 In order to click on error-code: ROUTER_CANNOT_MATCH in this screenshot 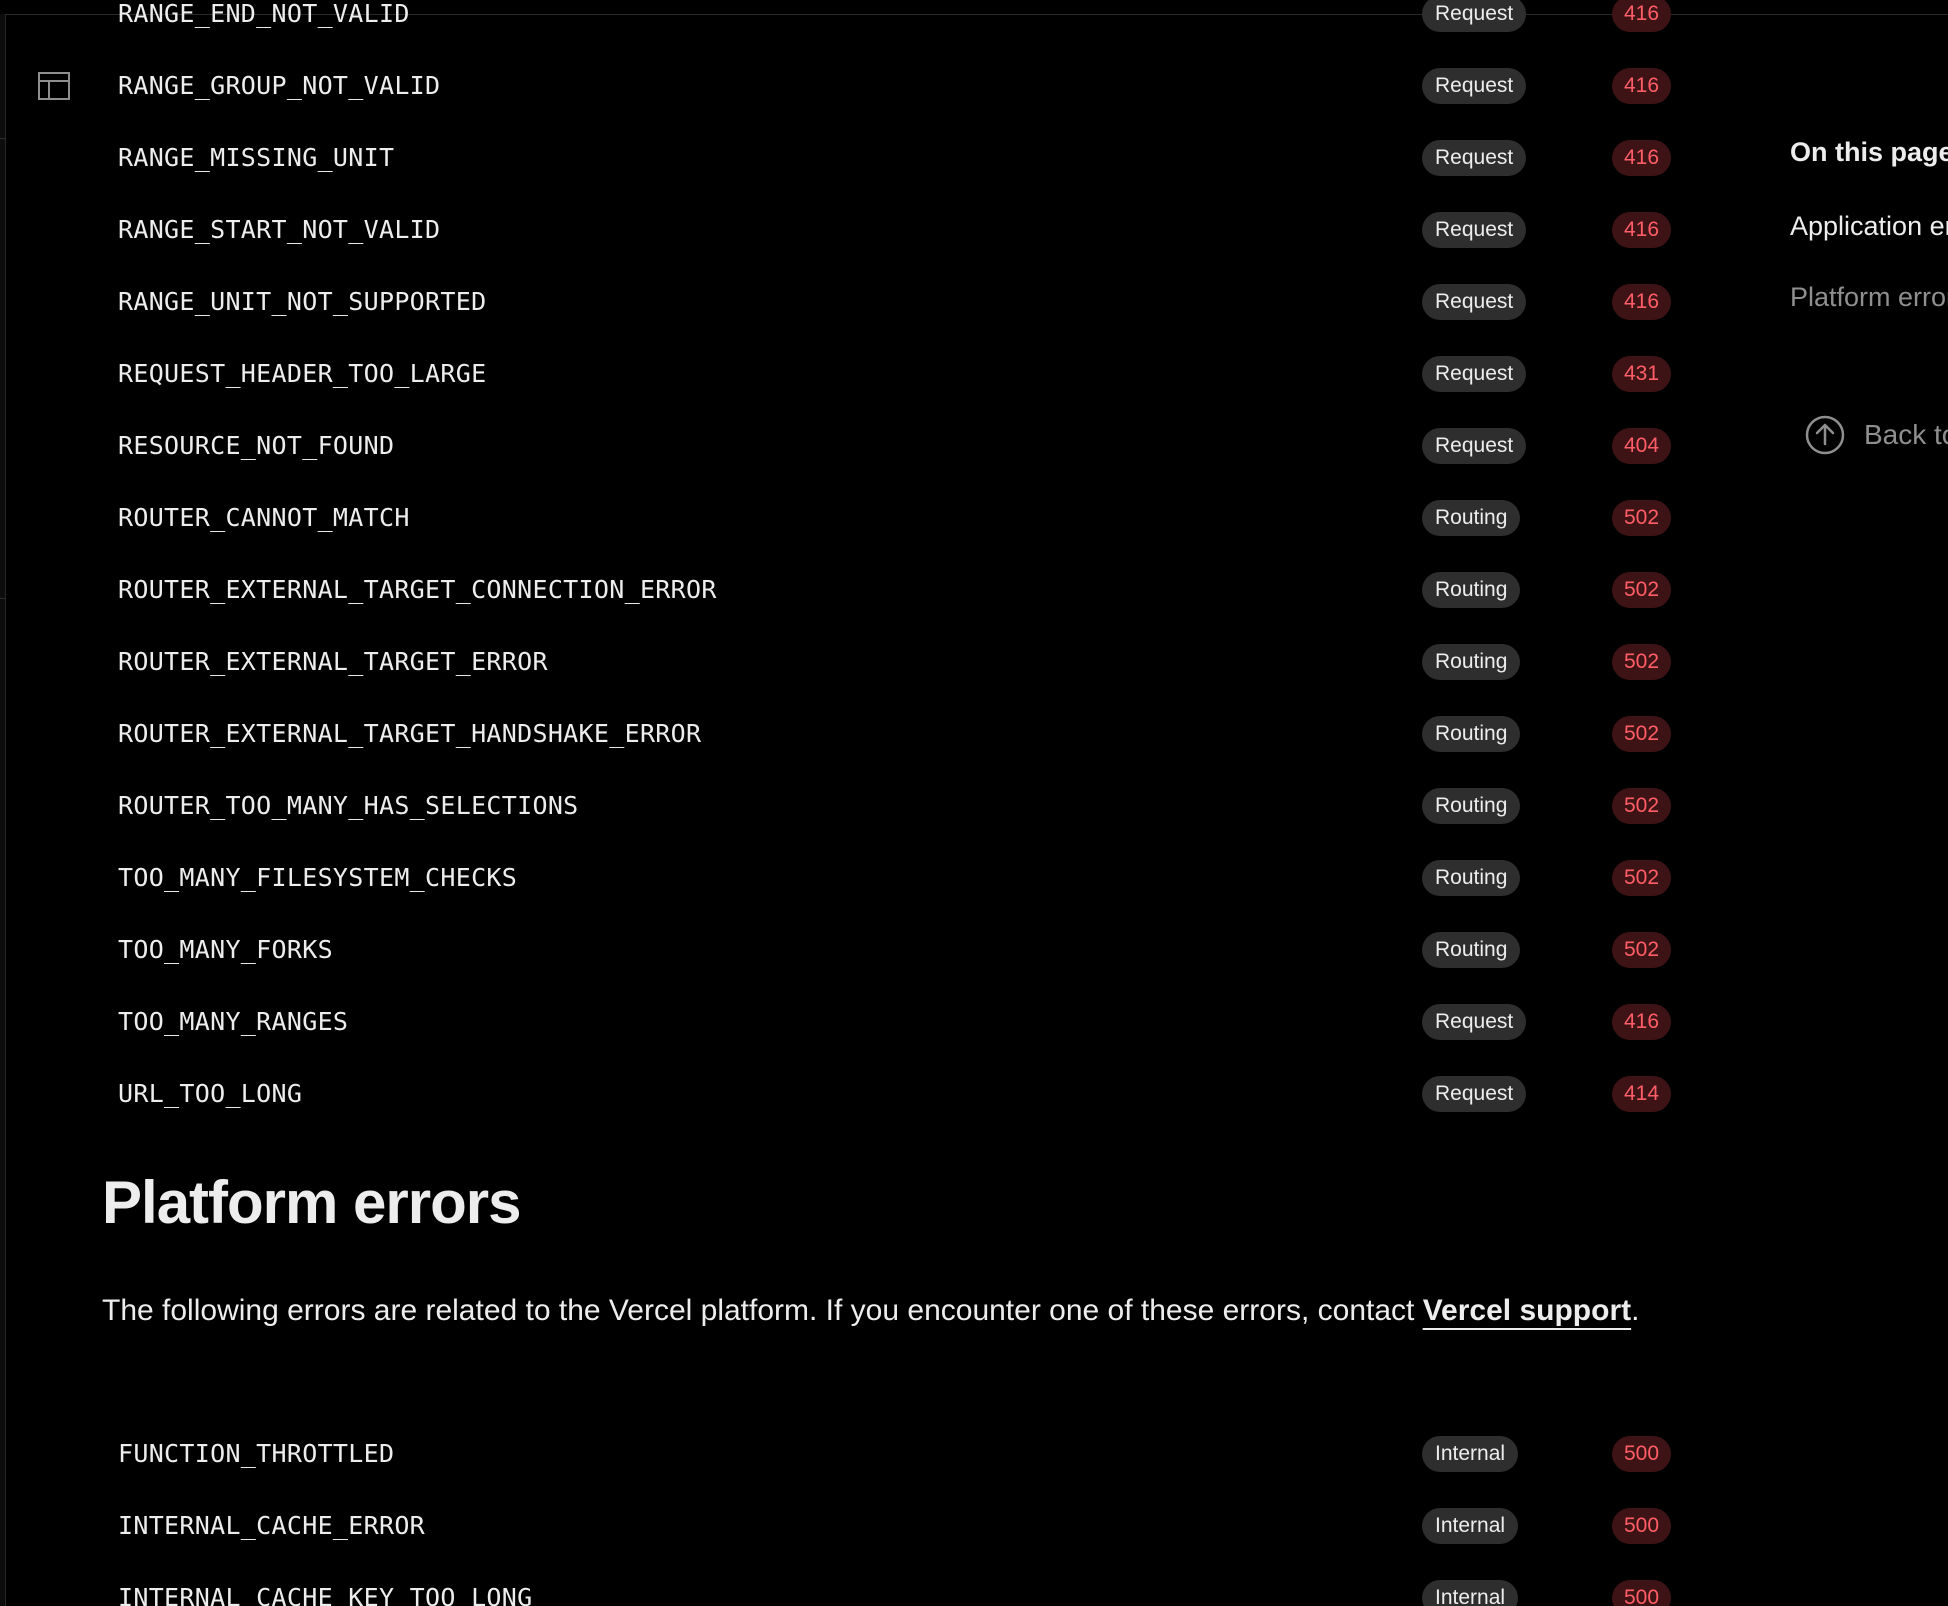, I will do `click(264, 517)`.